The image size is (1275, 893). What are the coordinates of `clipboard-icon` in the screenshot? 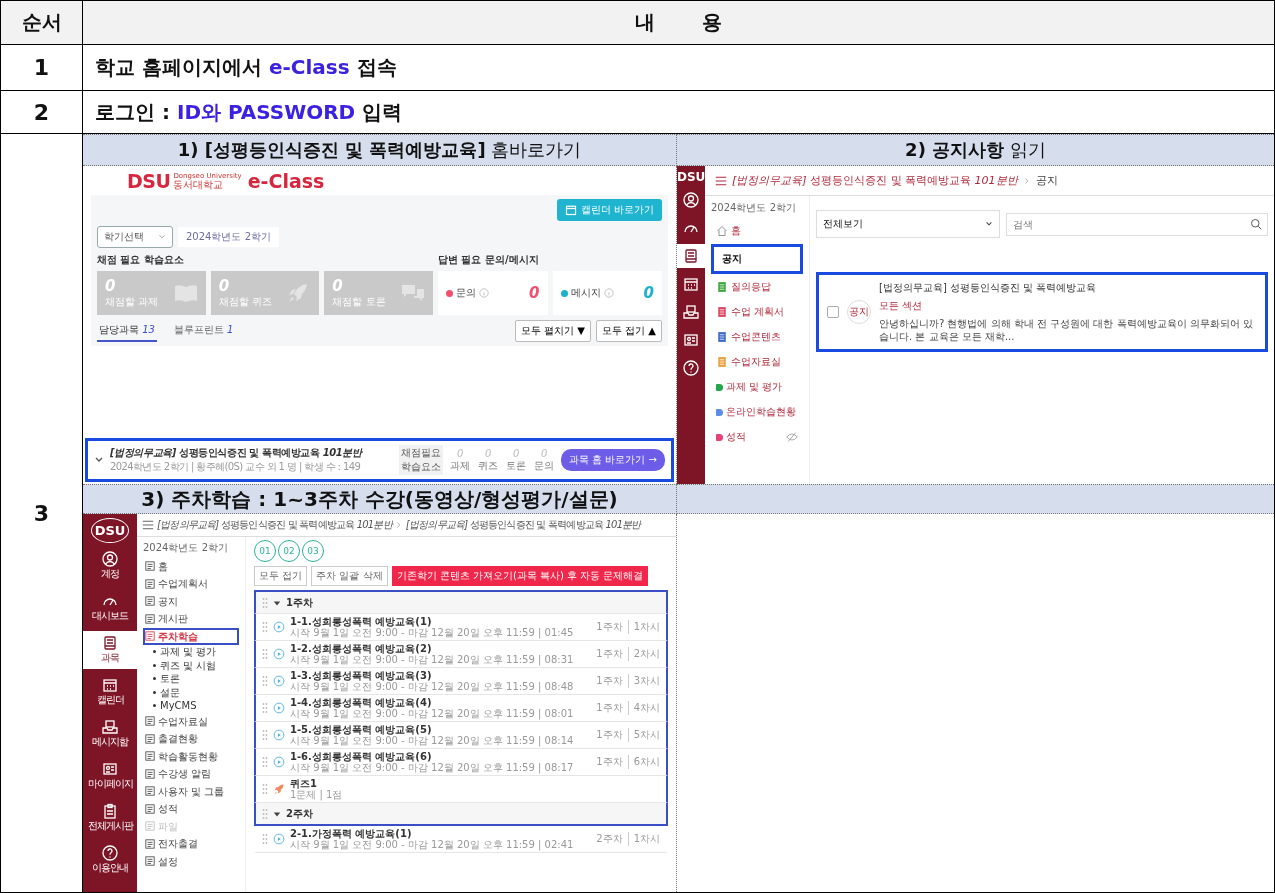 It's located at (110, 811).